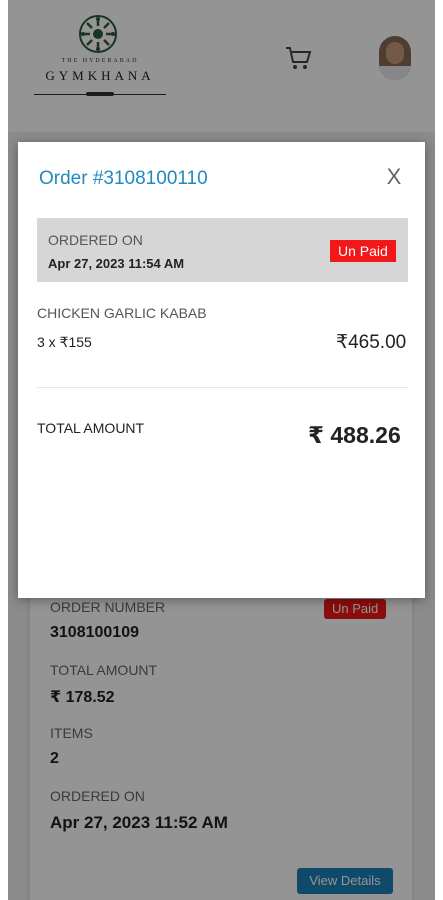 This screenshot has width=443, height=900. What do you see at coordinates (116, 263) in the screenshot?
I see `ordered-on-date: Apr 27, 2023 11:54 AM` at bounding box center [116, 263].